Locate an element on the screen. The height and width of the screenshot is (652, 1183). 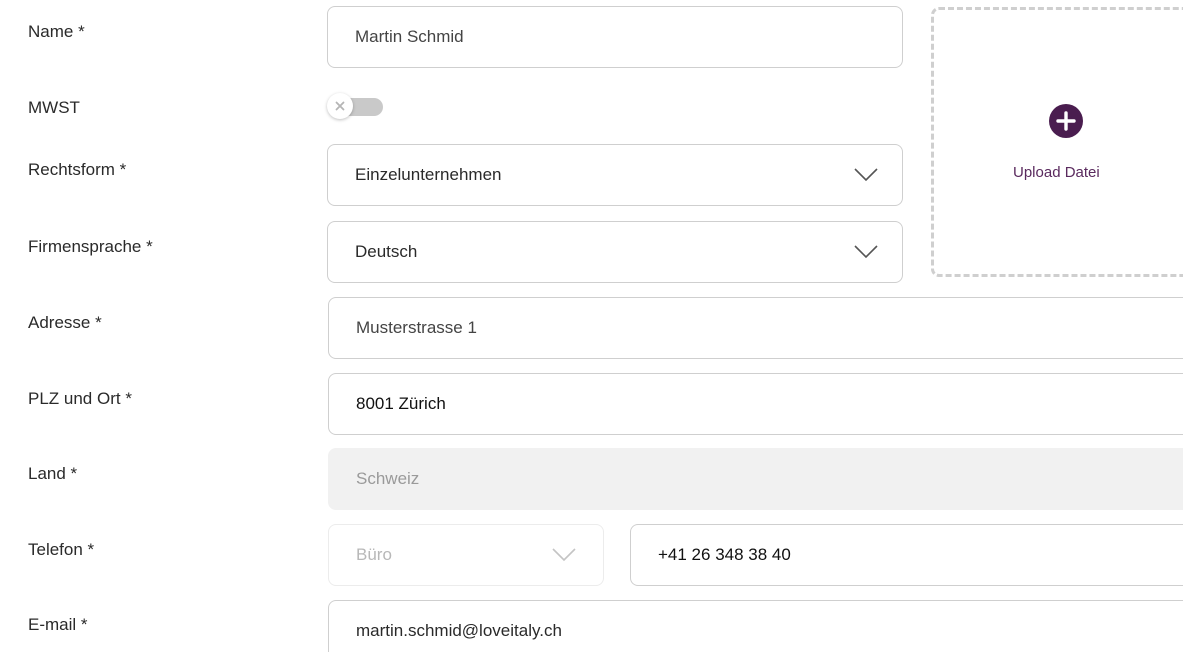
telefon-input: +41 26 348 38 40 is located at coordinates (906, 555).